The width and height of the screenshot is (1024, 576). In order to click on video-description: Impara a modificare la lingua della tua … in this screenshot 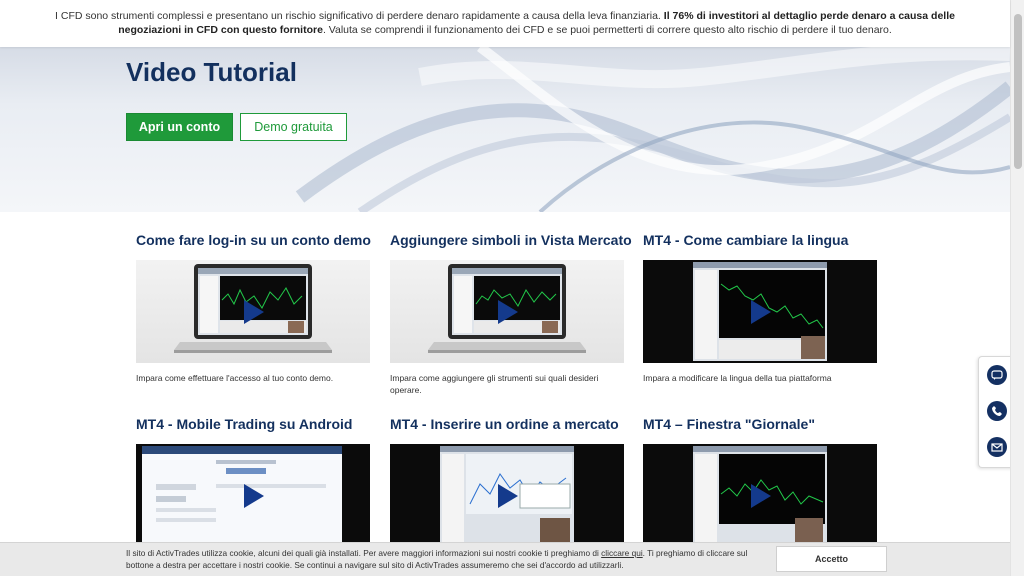, I will do `click(737, 378)`.